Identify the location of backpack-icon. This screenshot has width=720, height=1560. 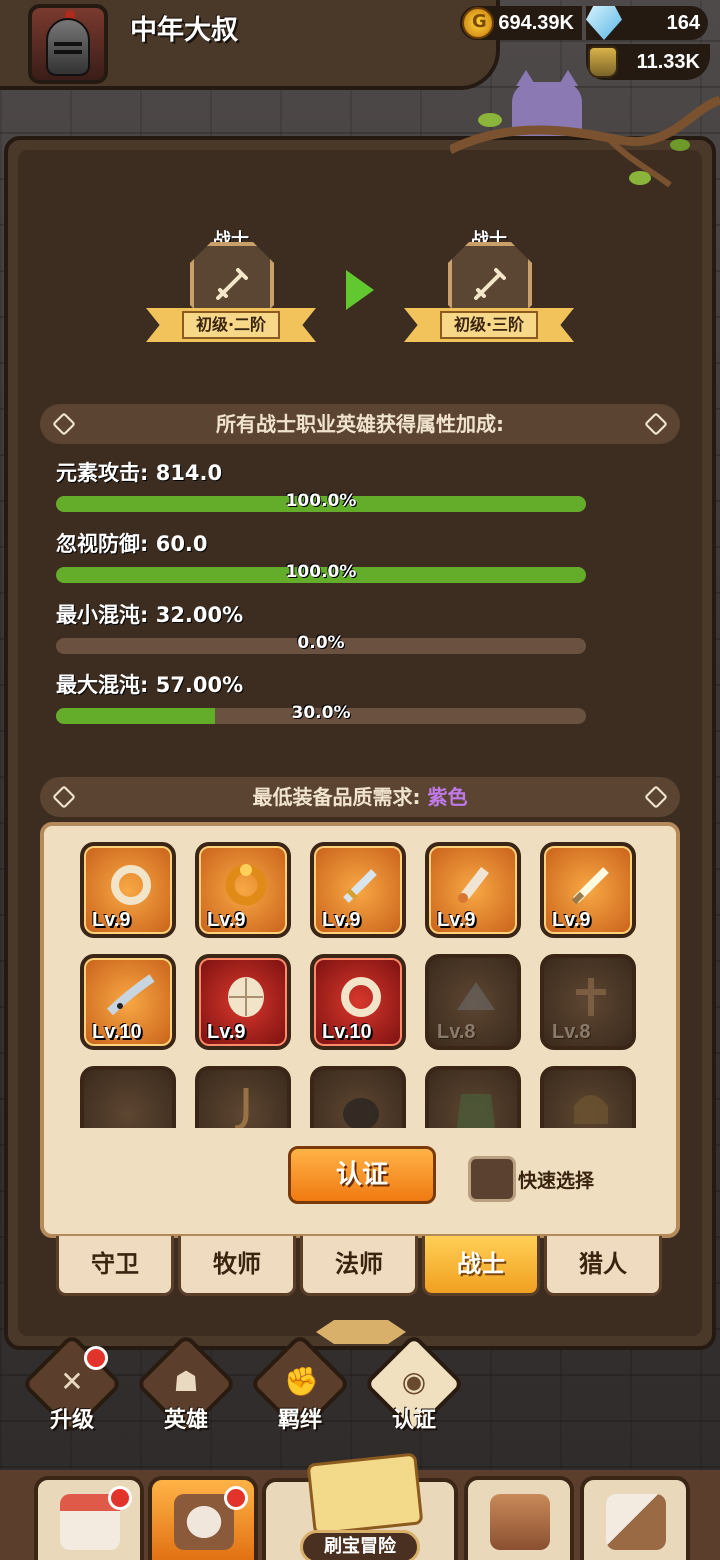
(520, 1522).